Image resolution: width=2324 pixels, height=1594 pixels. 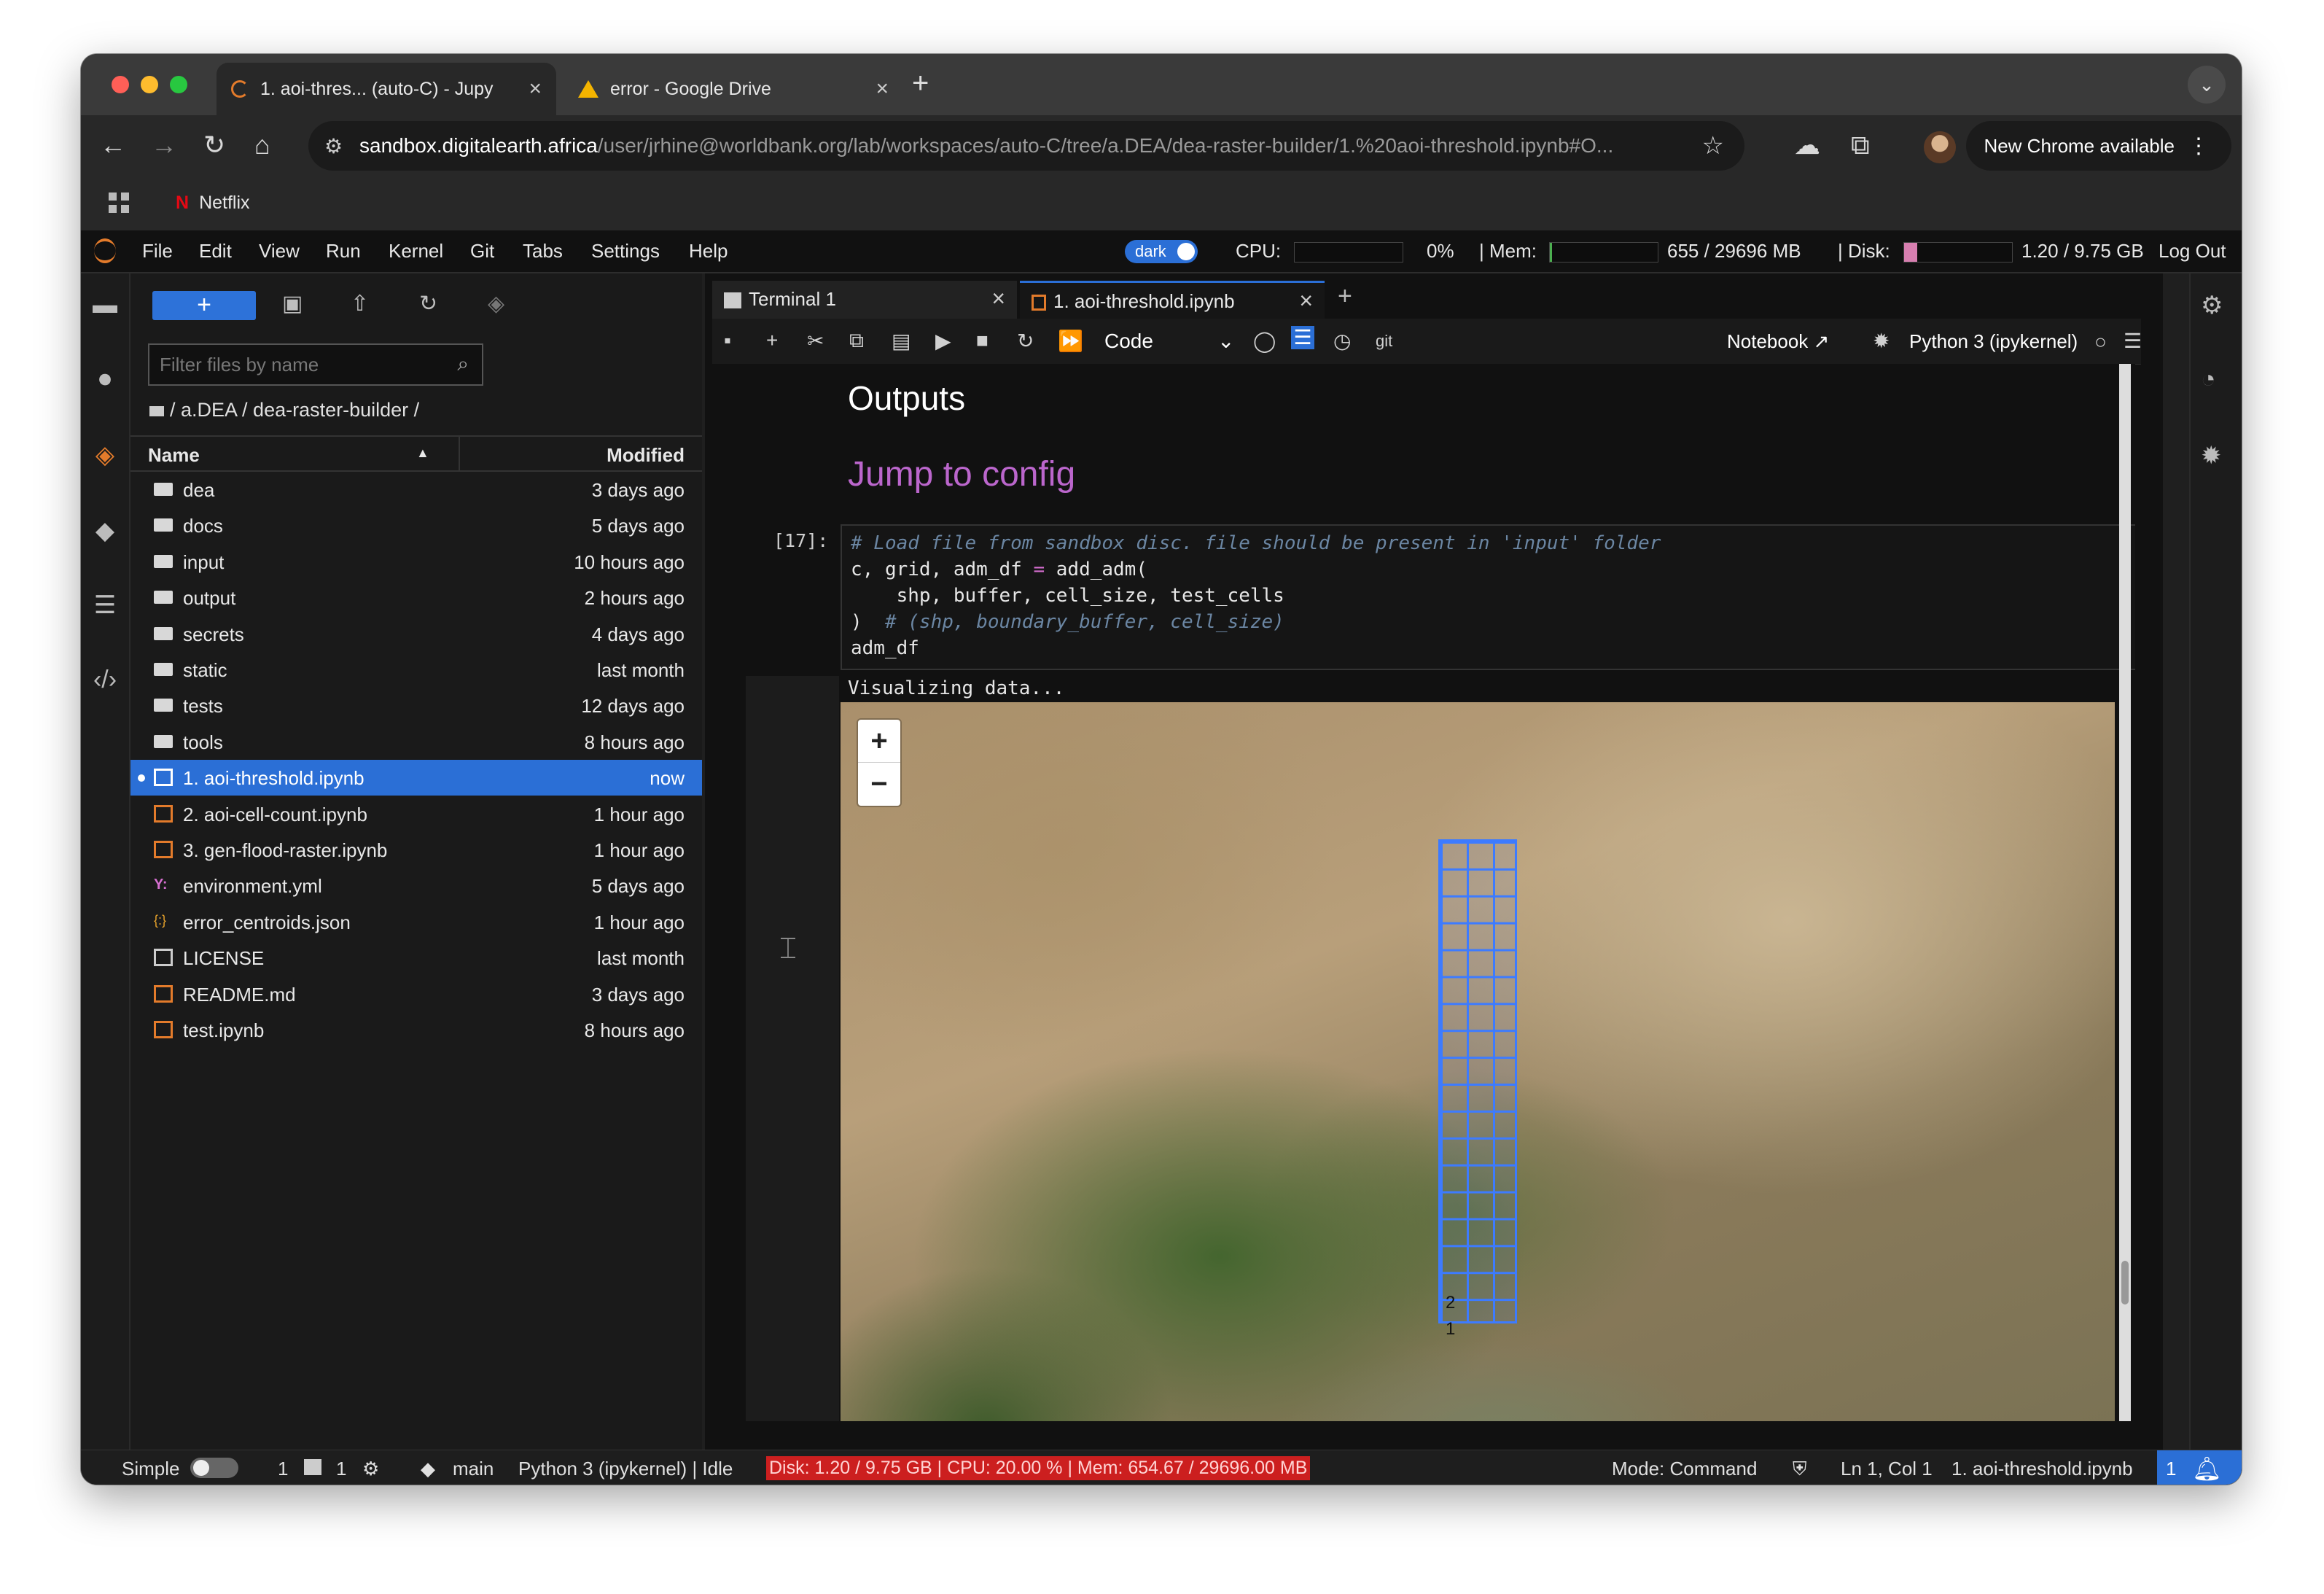 I want to click on property-inspector-icon: ☰, so click(x=2133, y=341).